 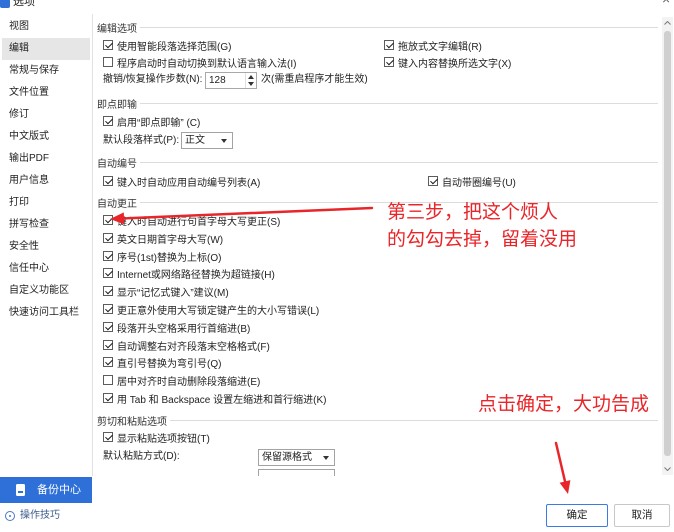 What do you see at coordinates (287, 457) in the screenshot?
I see `select-value: 保留源格式` at bounding box center [287, 457].